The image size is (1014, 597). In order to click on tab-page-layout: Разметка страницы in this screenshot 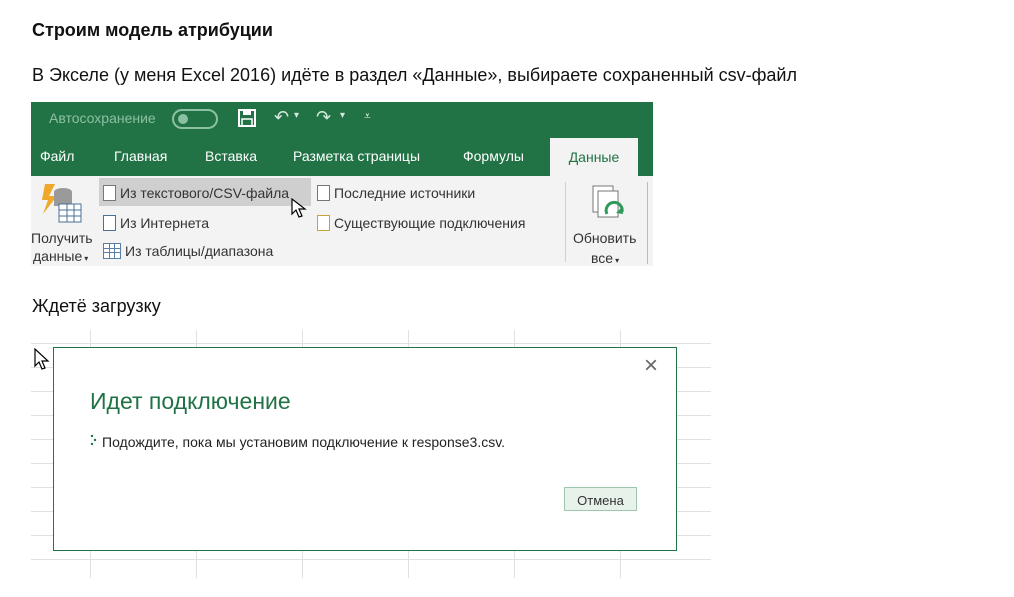, I will do `click(356, 156)`.